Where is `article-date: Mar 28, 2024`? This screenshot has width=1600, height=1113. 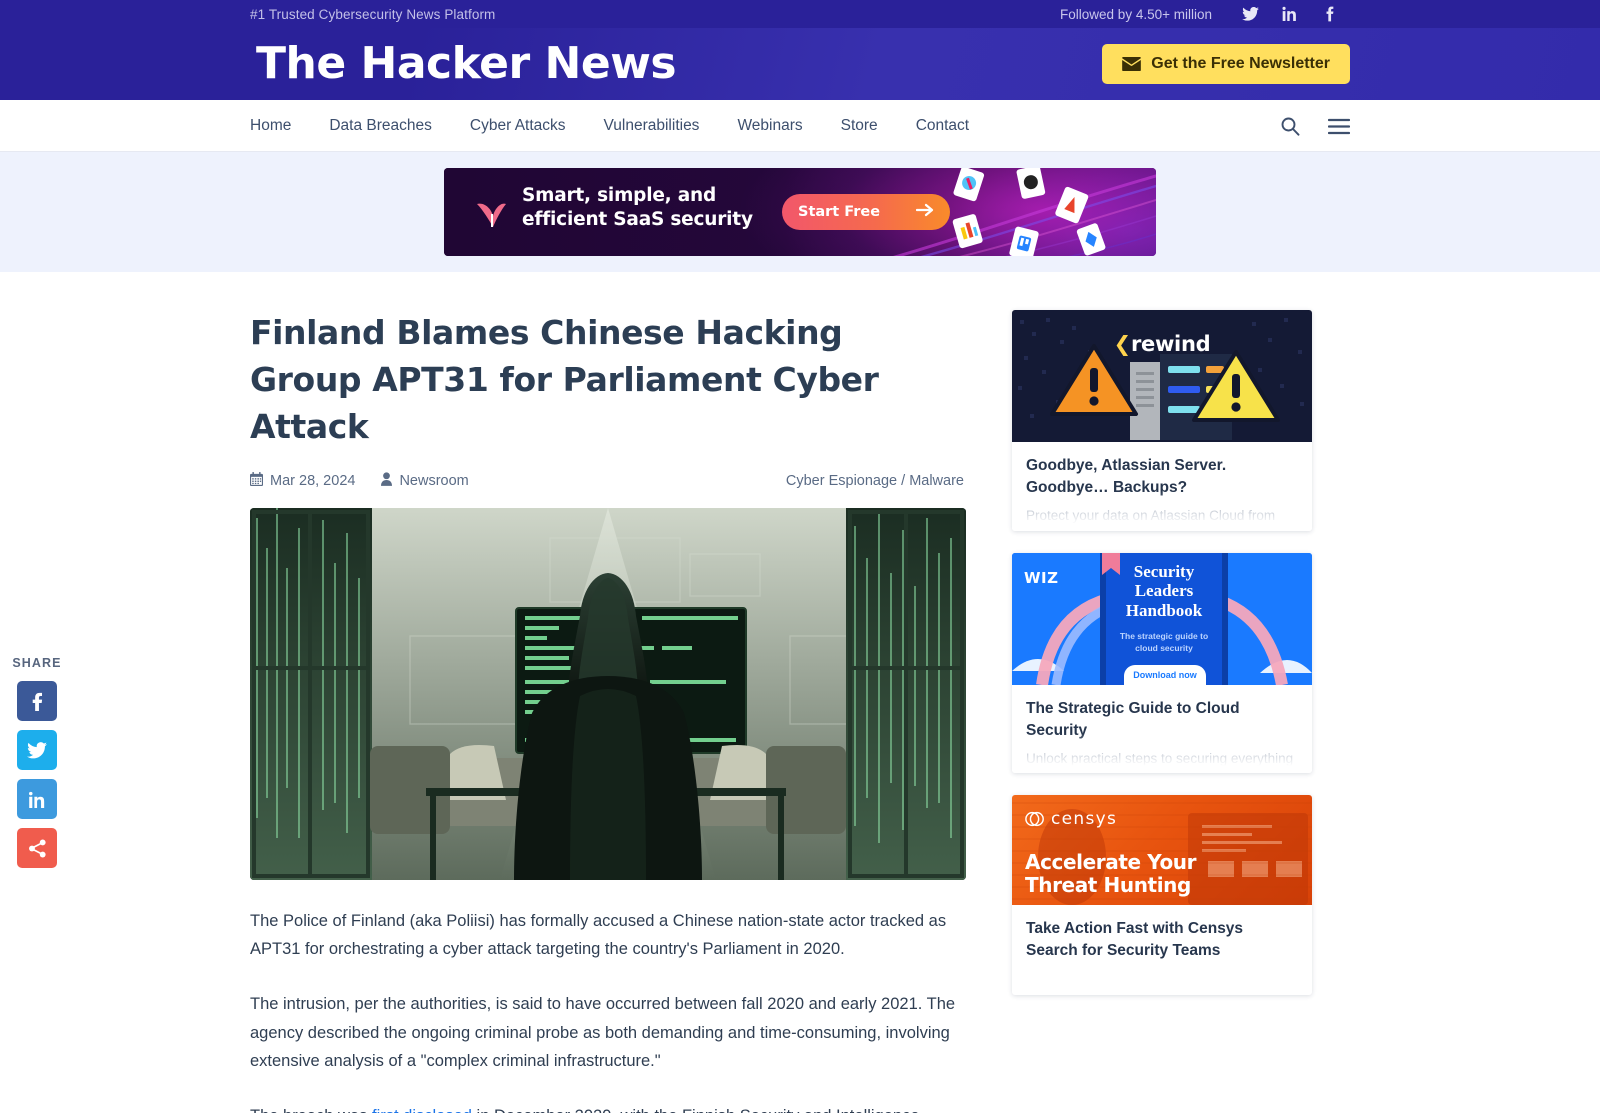 article-date: Mar 28, 2024 is located at coordinates (303, 480).